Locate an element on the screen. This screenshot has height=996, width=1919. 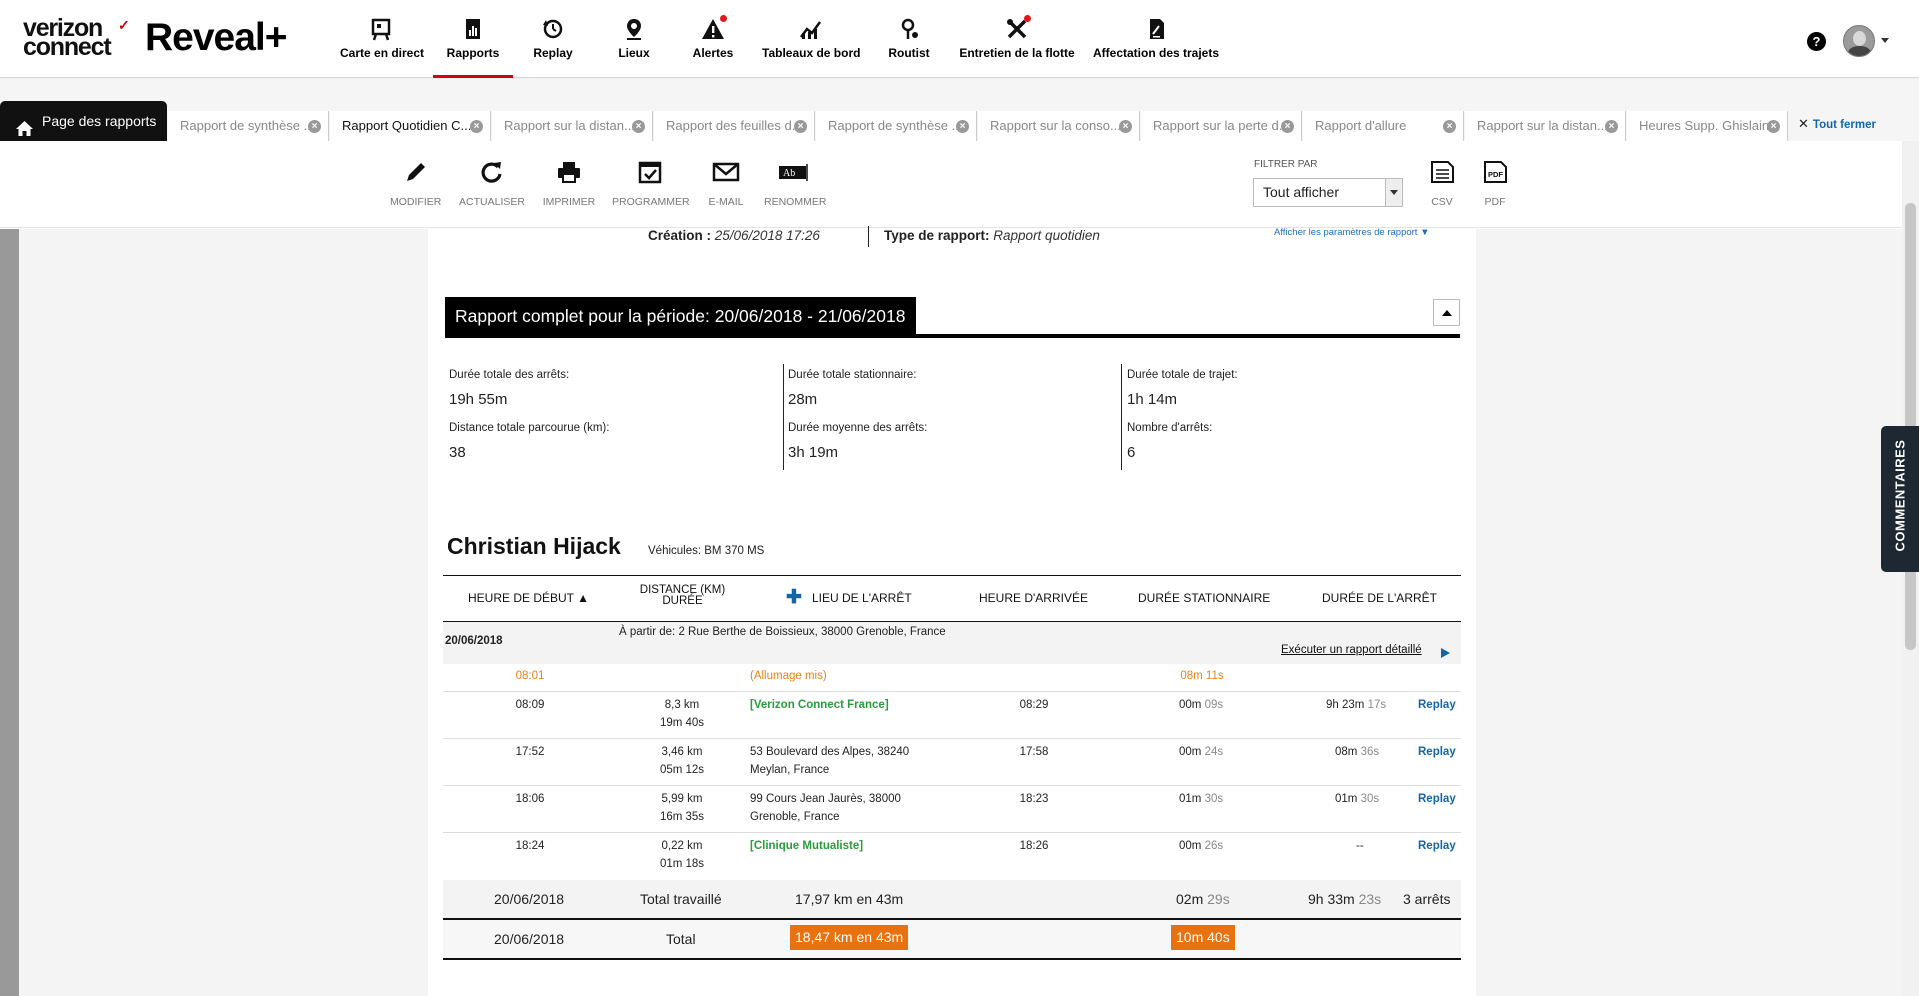
comments-side-tab: COMMENTAIRES is located at coordinates (1900, 499).